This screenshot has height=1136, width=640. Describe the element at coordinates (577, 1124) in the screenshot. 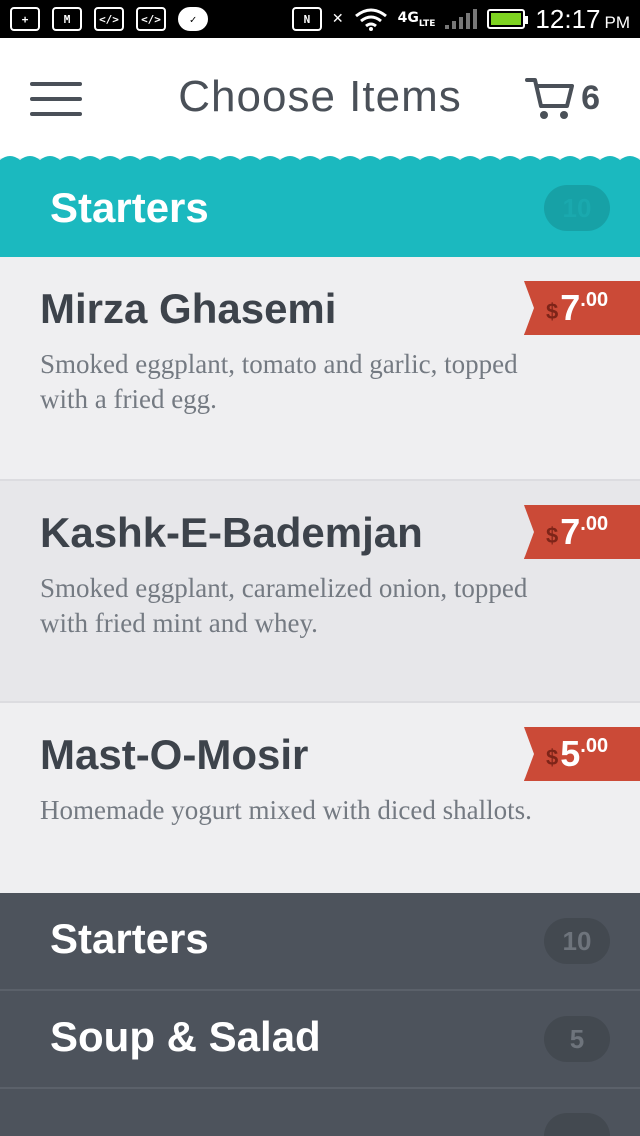

I see `category-count-badge` at that location.